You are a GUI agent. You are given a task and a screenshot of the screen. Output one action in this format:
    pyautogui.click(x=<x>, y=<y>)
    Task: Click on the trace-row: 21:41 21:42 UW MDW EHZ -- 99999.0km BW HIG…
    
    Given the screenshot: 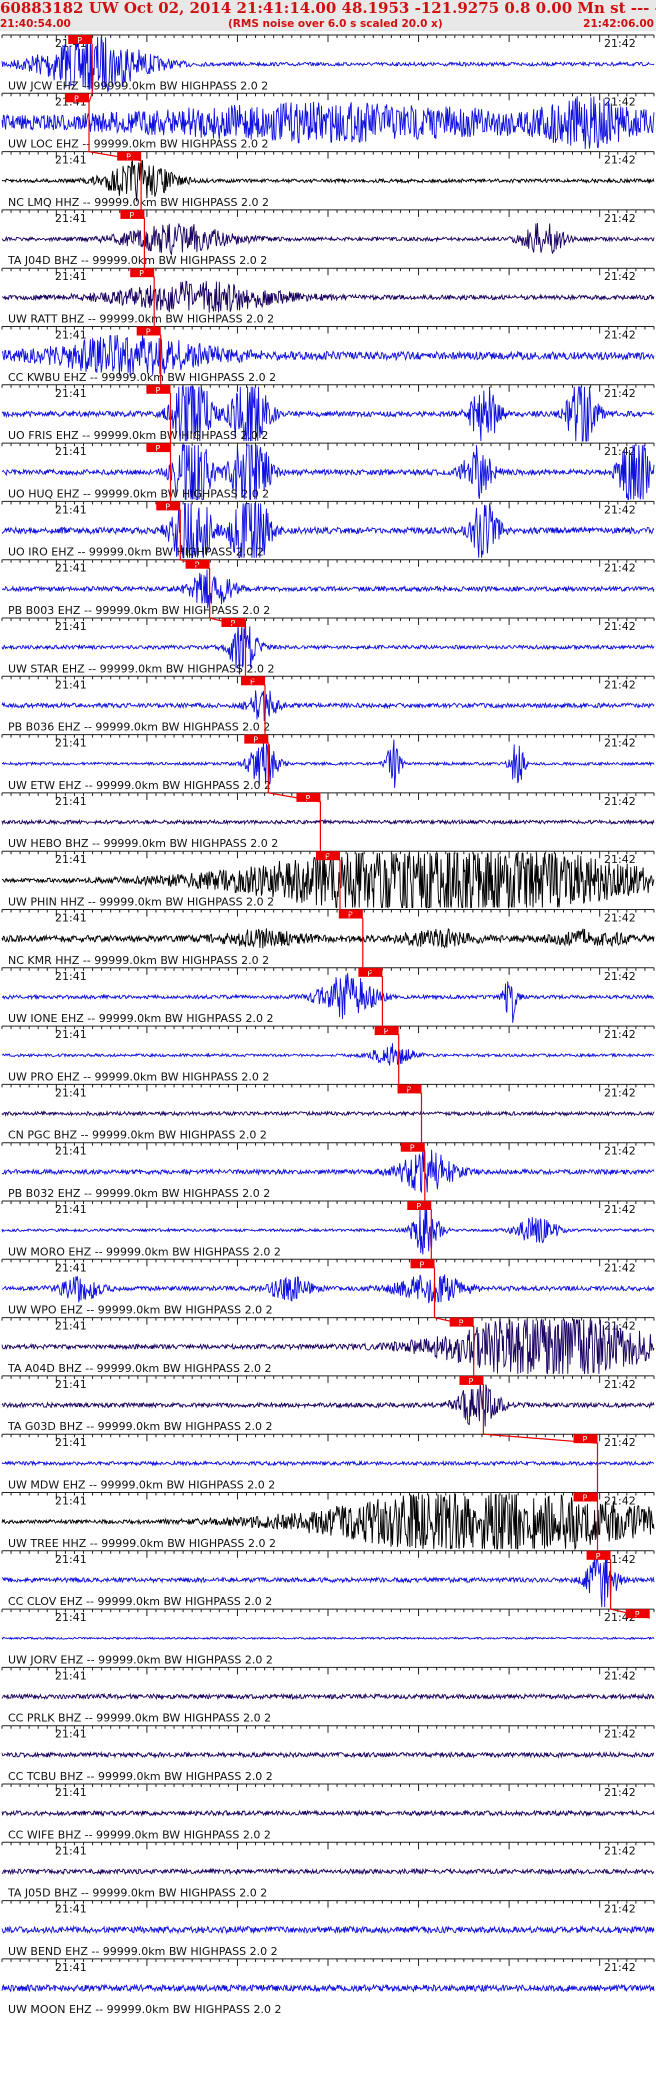 What is the action you would take?
    pyautogui.click(x=328, y=1462)
    